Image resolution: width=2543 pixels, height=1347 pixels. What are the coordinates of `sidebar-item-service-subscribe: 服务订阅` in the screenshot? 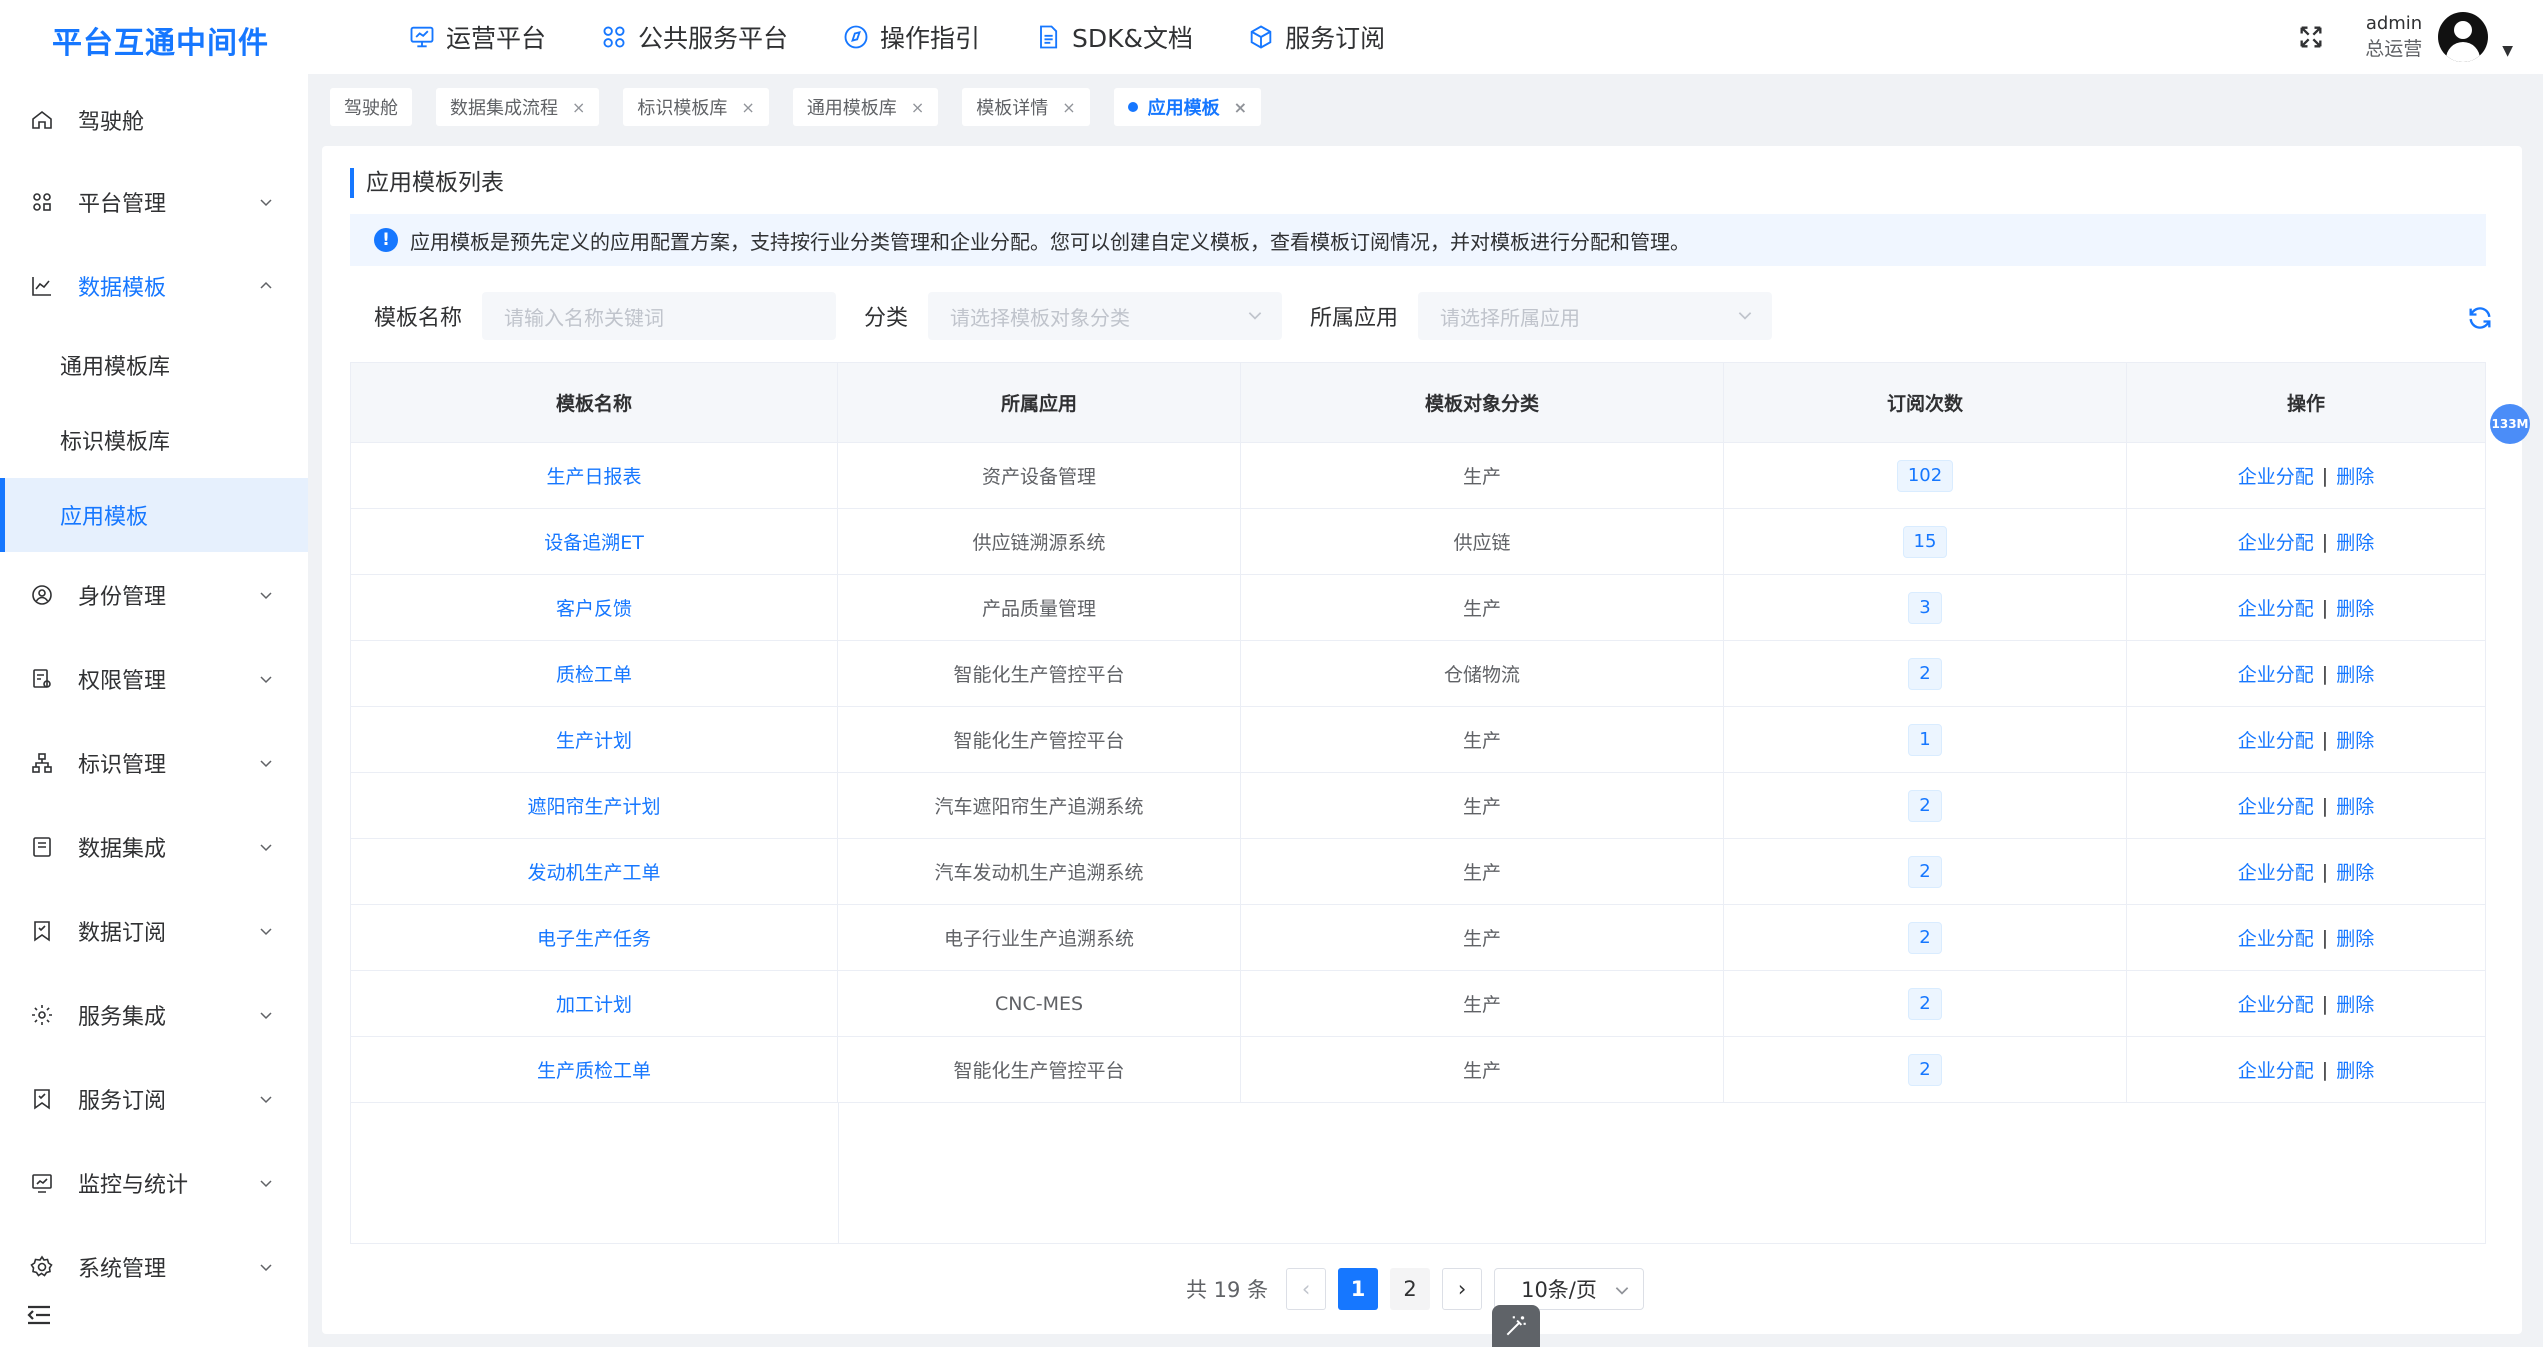 It's located at (154, 1099).